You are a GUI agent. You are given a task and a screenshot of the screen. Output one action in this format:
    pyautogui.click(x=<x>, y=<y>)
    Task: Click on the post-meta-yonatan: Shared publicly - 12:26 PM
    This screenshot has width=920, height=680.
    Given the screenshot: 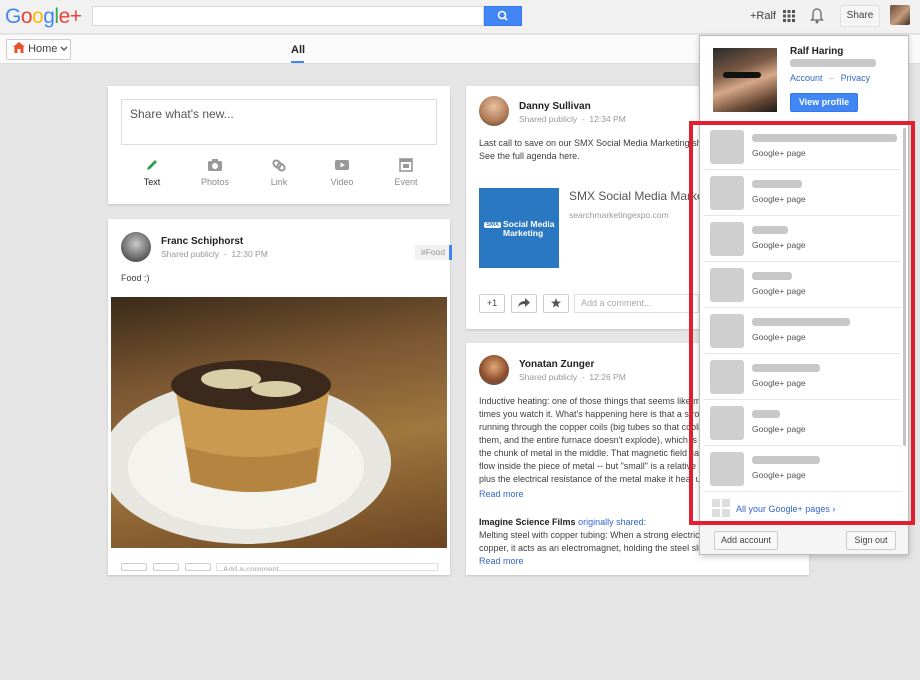 What is the action you would take?
    pyautogui.click(x=572, y=377)
    